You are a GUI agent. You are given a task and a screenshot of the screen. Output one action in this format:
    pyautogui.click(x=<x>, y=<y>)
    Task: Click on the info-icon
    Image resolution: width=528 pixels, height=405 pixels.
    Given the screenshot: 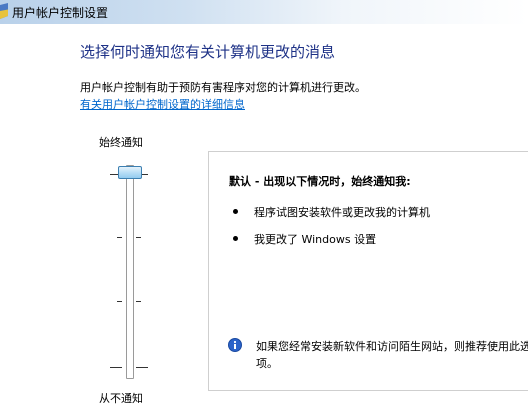 What is the action you would take?
    pyautogui.click(x=235, y=345)
    